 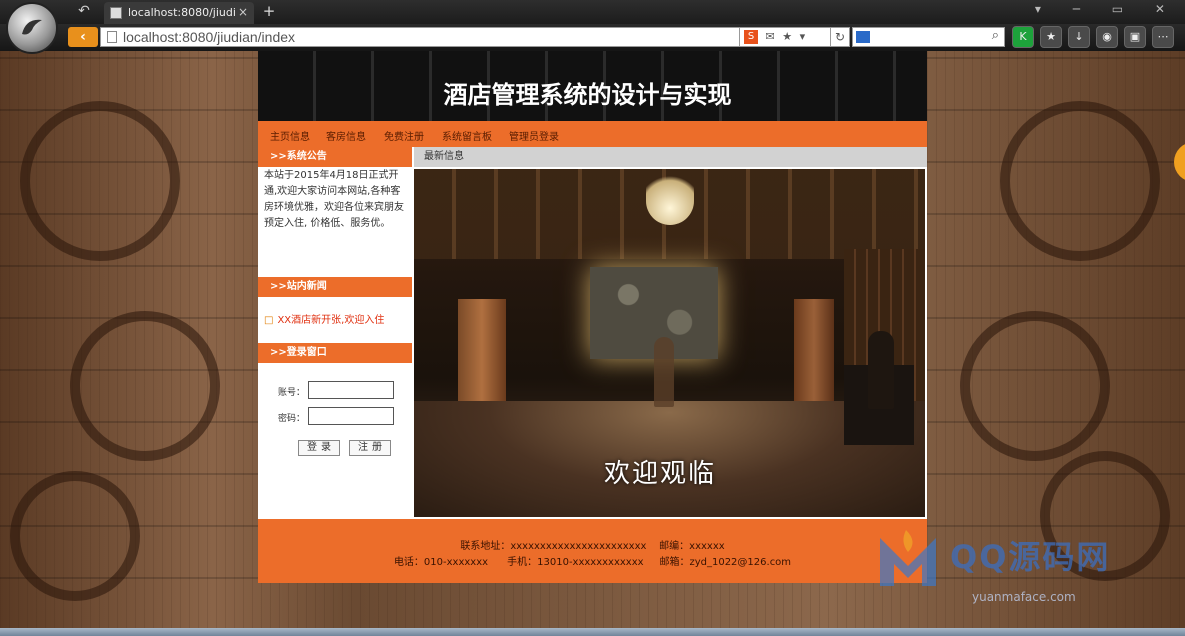 I want to click on page-favicon-icon, so click(x=116, y=13).